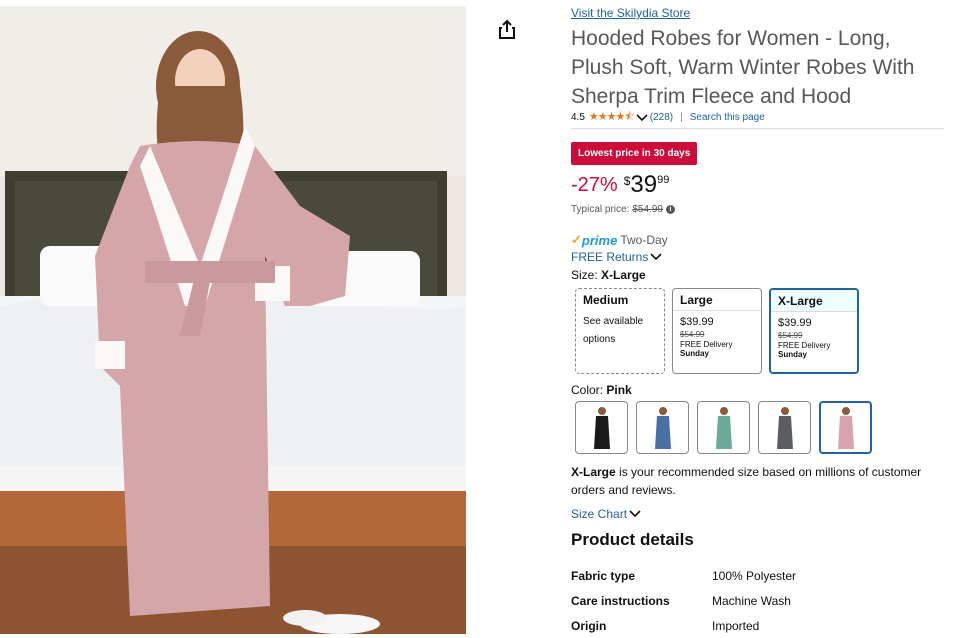 The image size is (953, 638). What do you see at coordinates (620, 600) in the screenshot?
I see `detail-key: Care instructions` at bounding box center [620, 600].